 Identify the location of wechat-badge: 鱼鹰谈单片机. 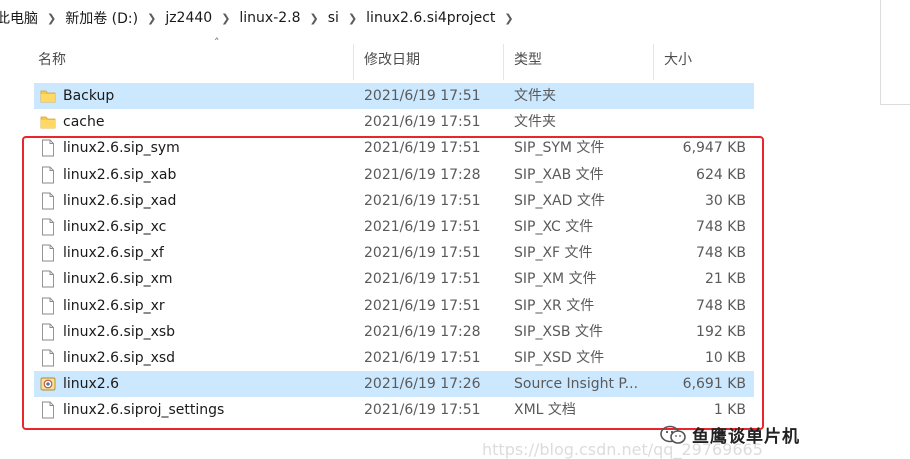
(730, 434).